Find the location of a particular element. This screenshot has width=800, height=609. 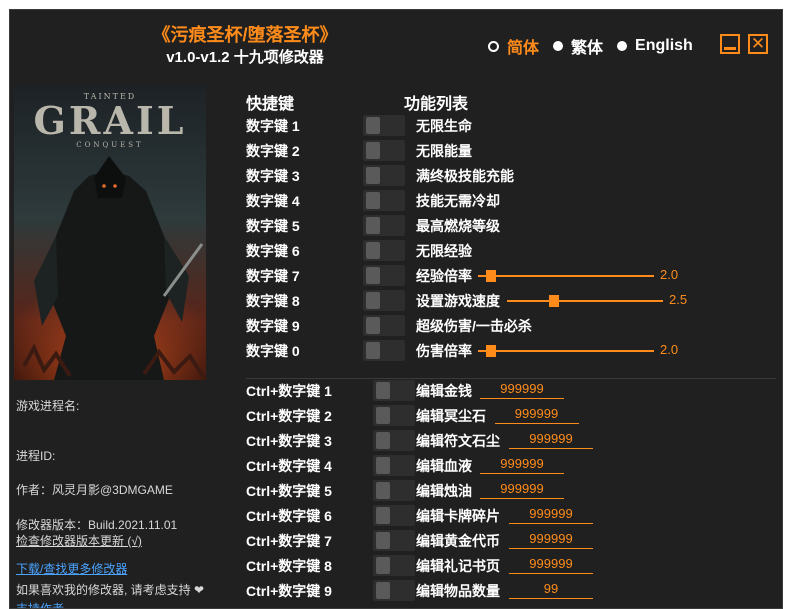

lang-traditional: 繁体 is located at coordinates (578, 46).